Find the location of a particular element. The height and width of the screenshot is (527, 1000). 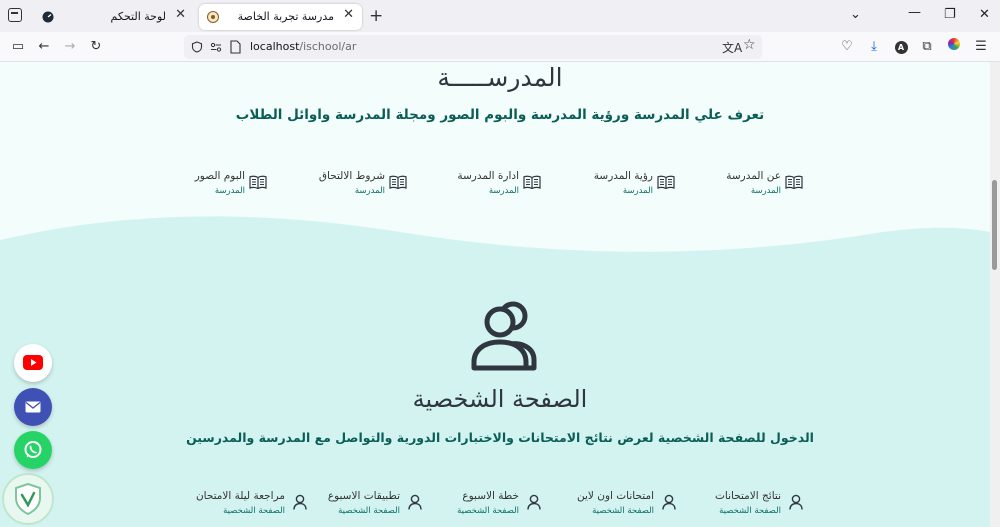

gauge-icon is located at coordinates (48, 17).